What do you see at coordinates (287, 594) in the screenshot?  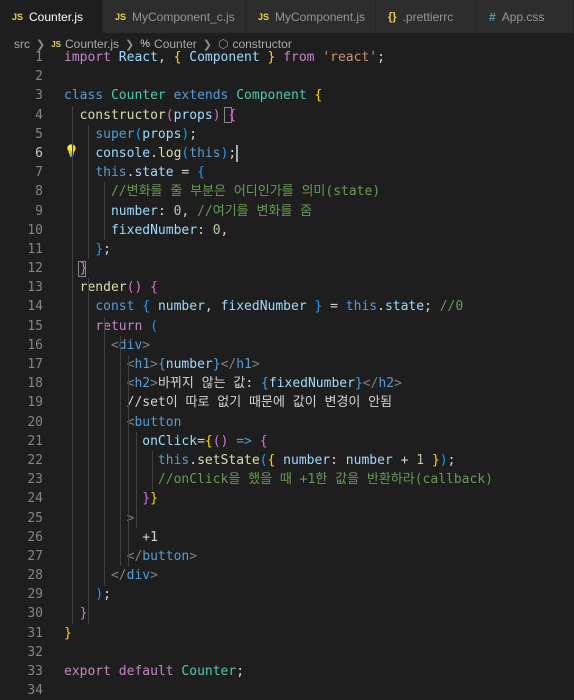 I see `code-line: 29 );` at bounding box center [287, 594].